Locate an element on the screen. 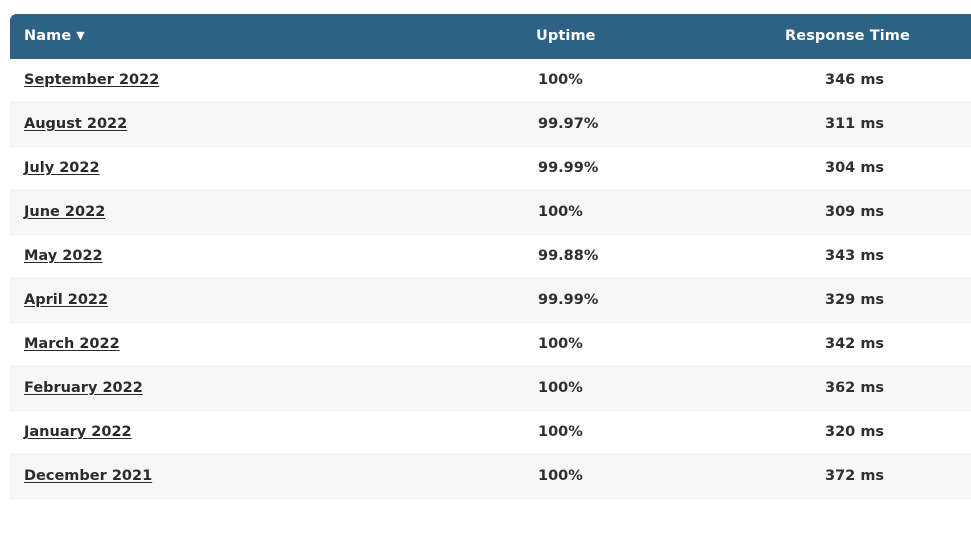  cell-response-time: 342 ms is located at coordinates (877, 344).